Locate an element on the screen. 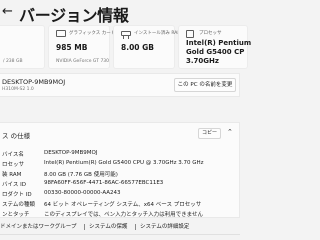  spec-value-ram: 8.00 GB (7.76 GB 使用可能) is located at coordinates (81, 175).